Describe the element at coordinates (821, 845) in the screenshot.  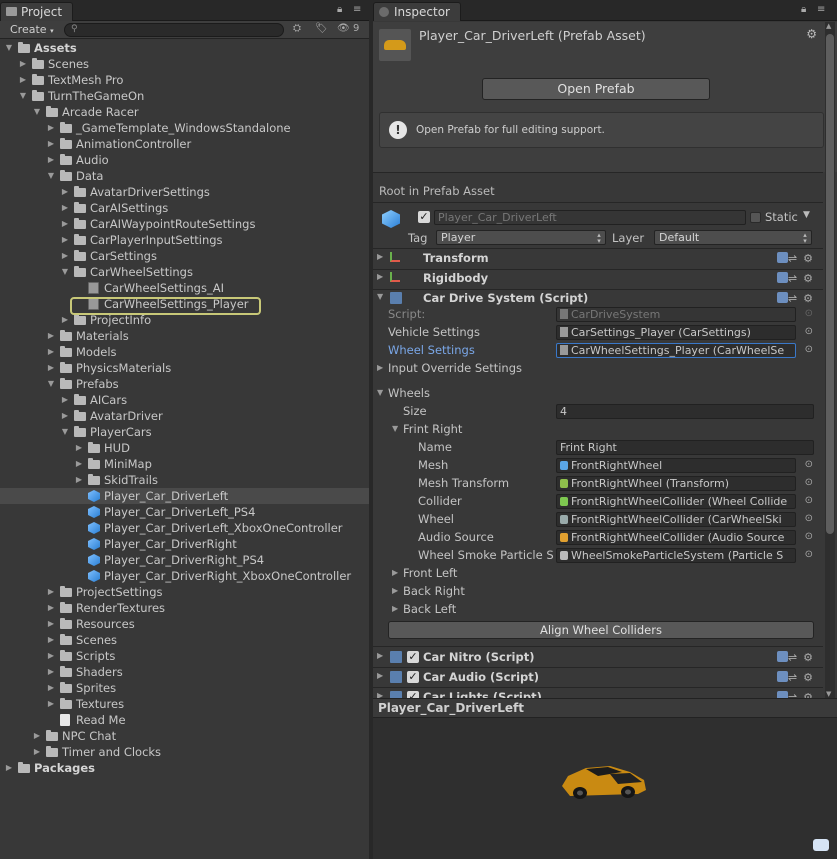
I see `asset-label-icon` at that location.